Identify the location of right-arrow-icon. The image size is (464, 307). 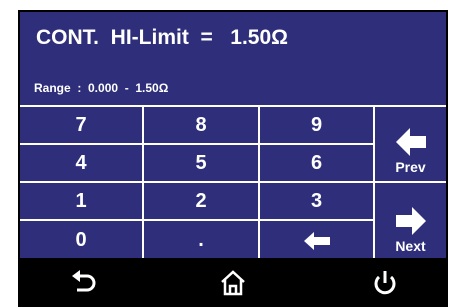
(410, 221).